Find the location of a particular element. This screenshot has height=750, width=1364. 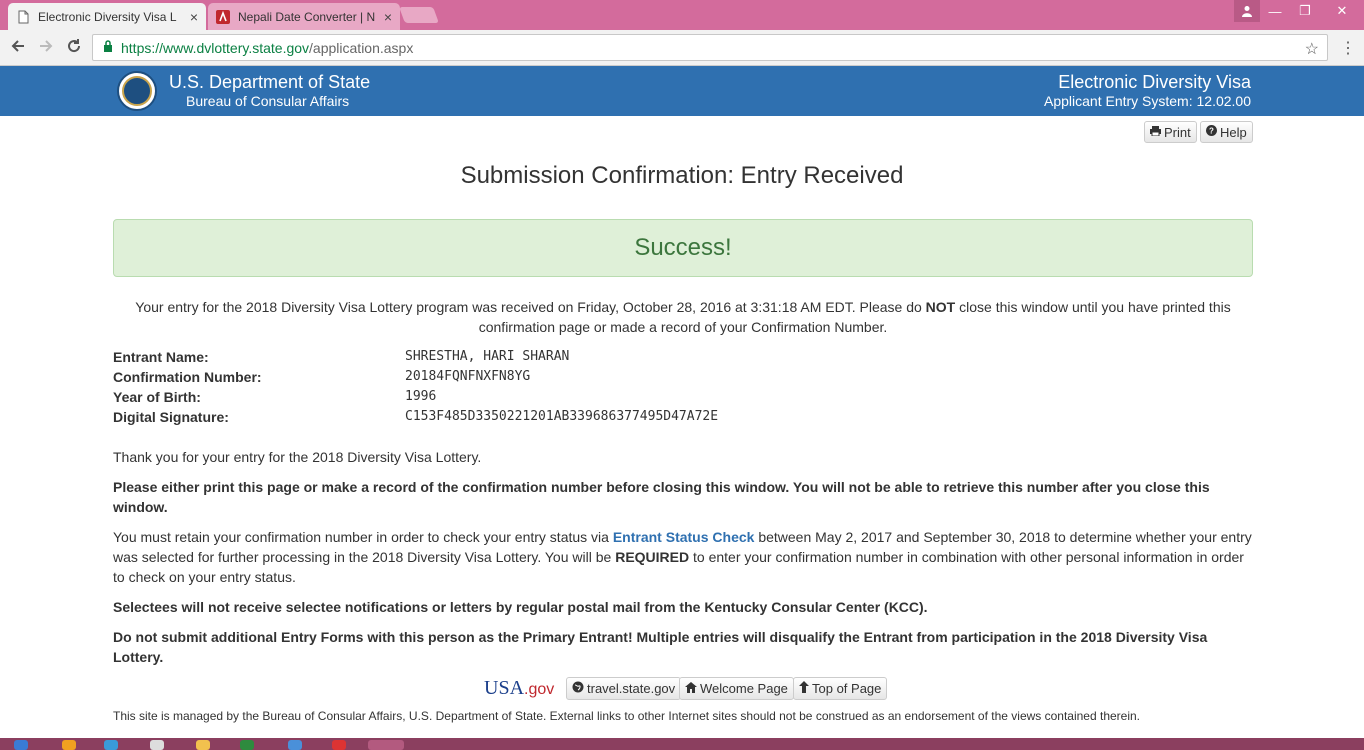

department-title: U.S. Department of State is located at coordinates (270, 82).